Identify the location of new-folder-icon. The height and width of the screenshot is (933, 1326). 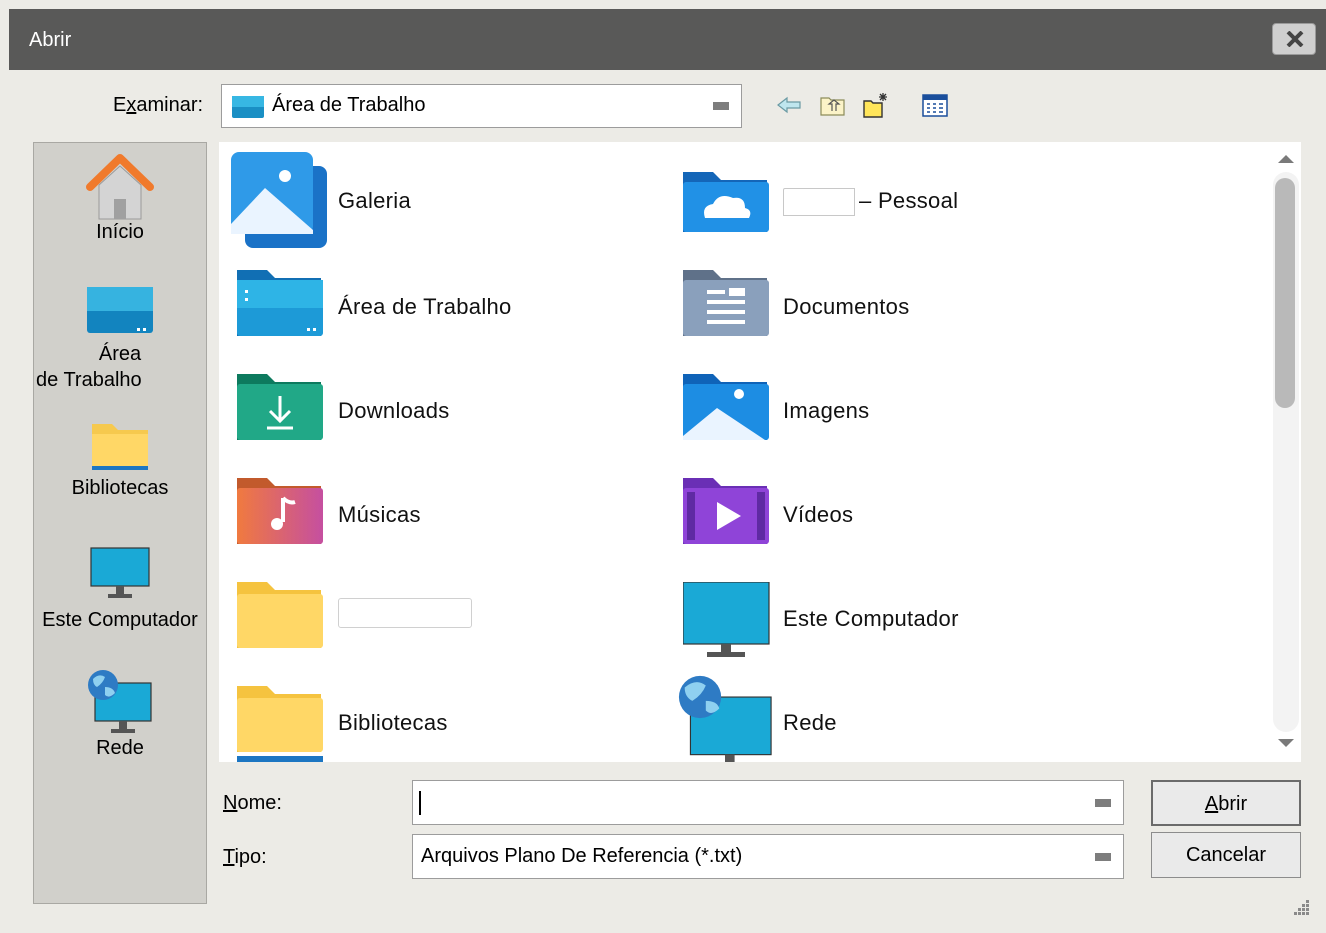
(876, 105).